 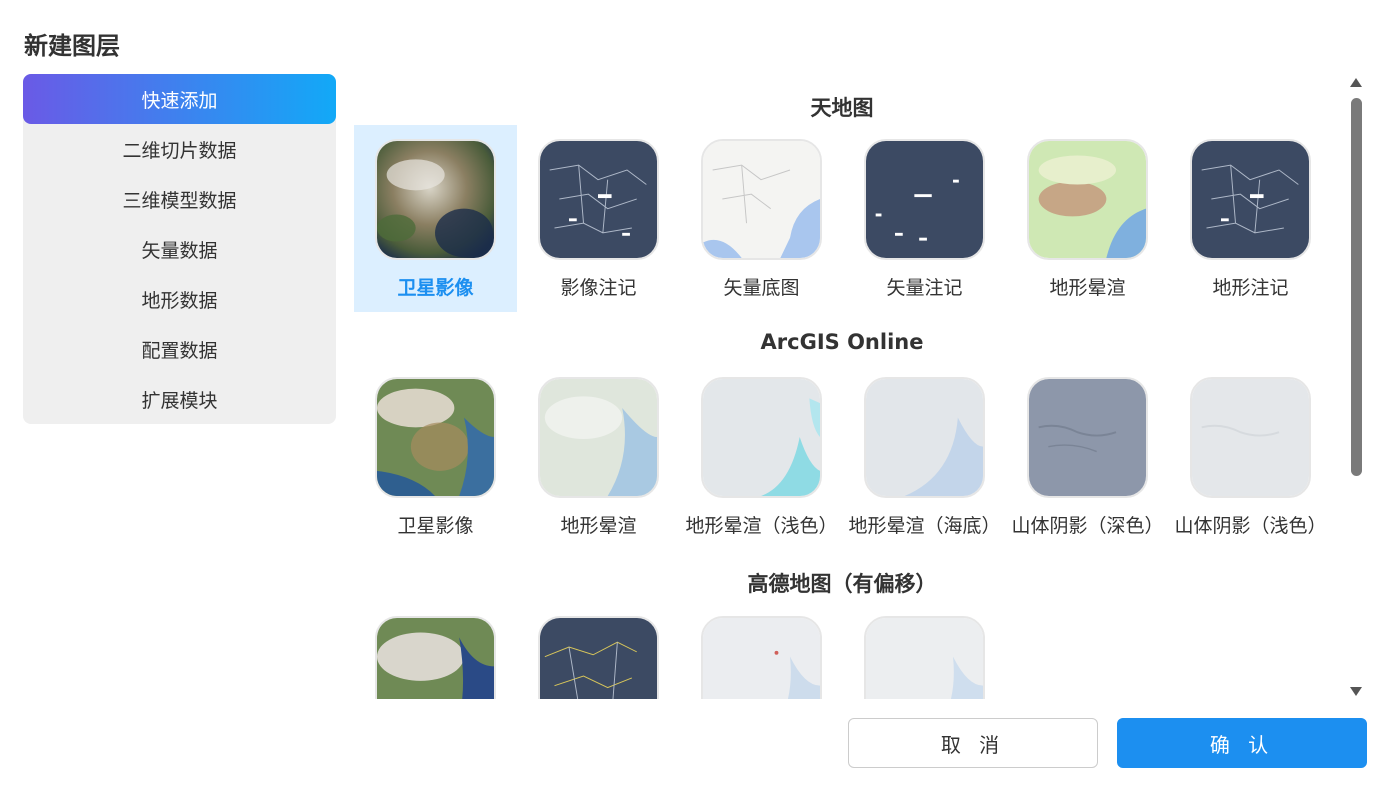 I want to click on layer-tile-label: 山体阴影（浅色）, so click(x=1250, y=526).